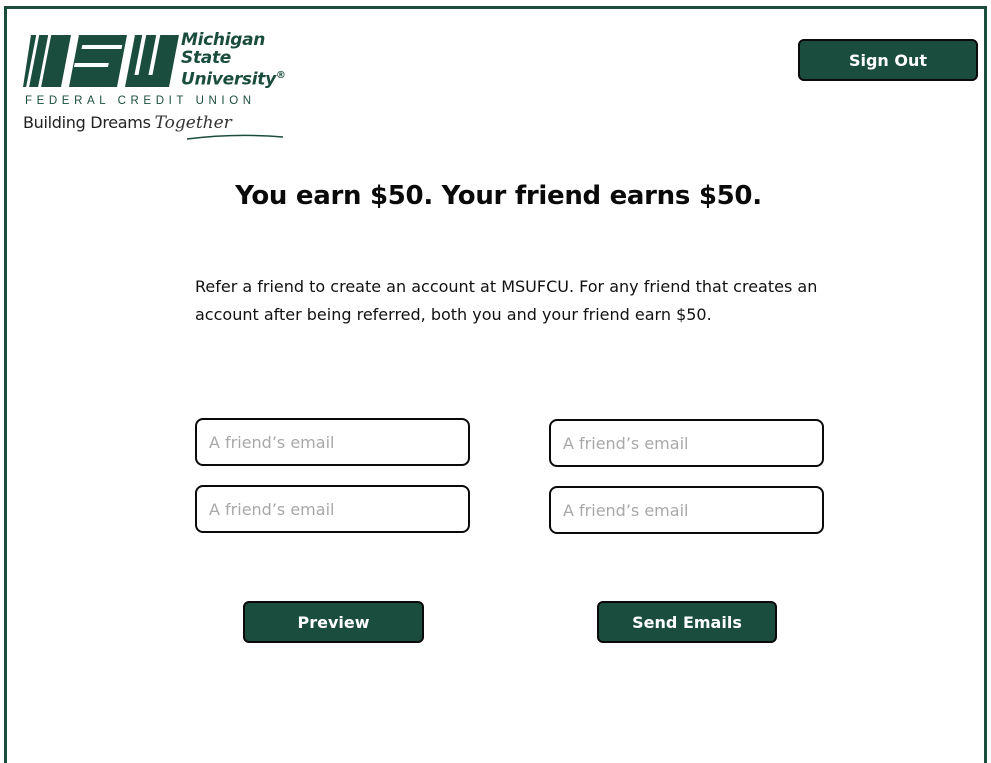 This screenshot has width=991, height=763. Describe the element at coordinates (101, 61) in the screenshot. I see `msu-logo-mark-icon` at that location.